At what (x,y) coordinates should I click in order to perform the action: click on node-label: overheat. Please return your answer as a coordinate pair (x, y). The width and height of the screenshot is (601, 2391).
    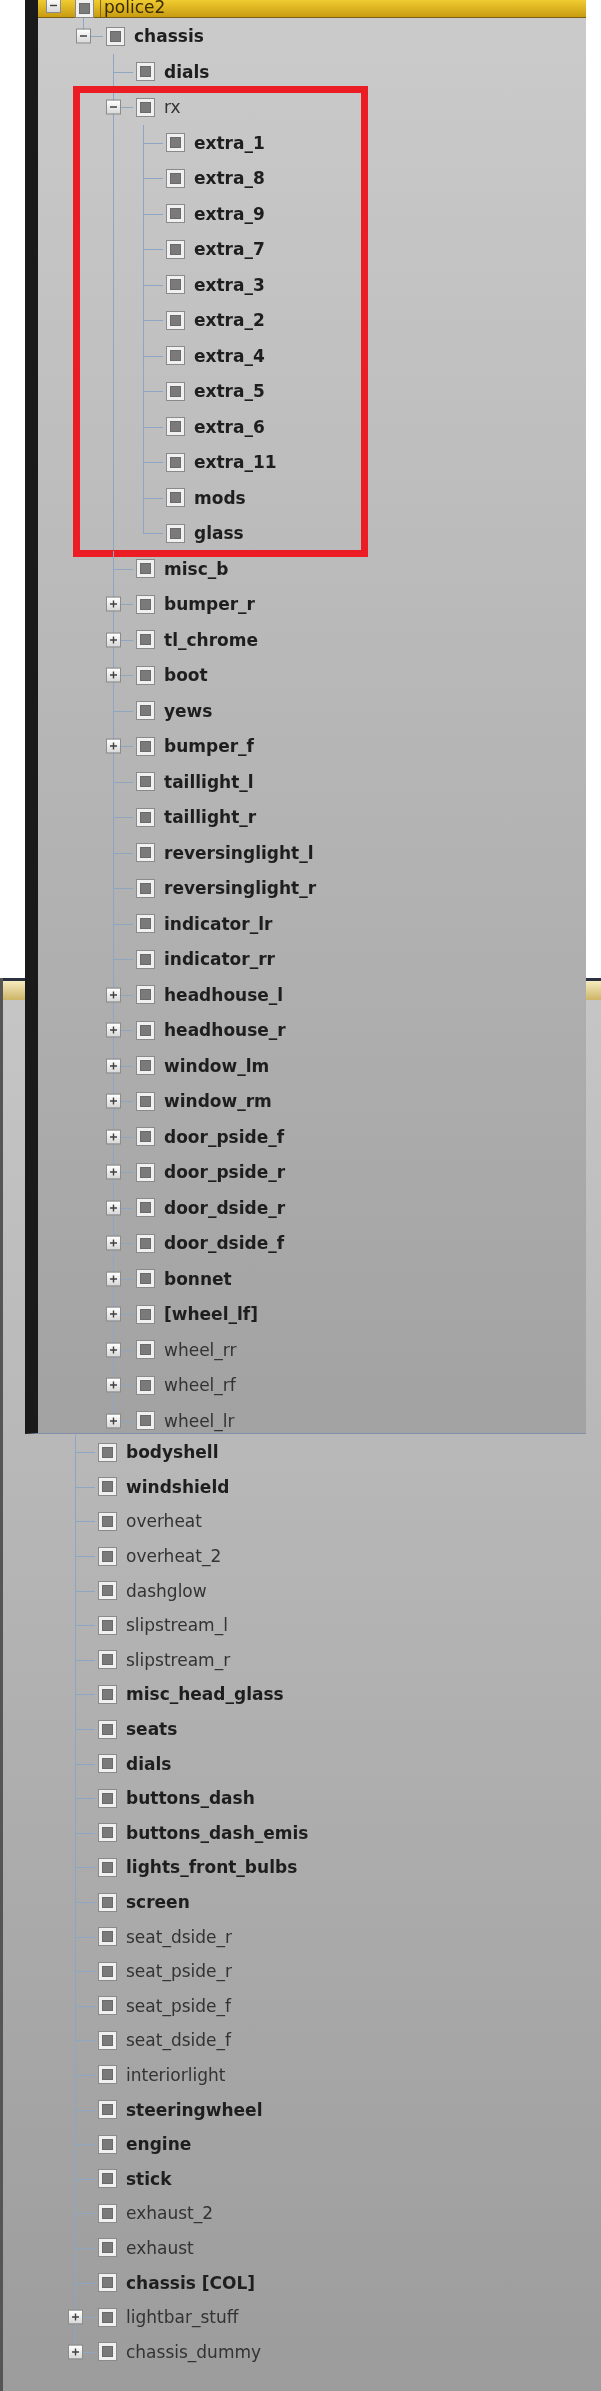
    Looking at the image, I should click on (164, 1521).